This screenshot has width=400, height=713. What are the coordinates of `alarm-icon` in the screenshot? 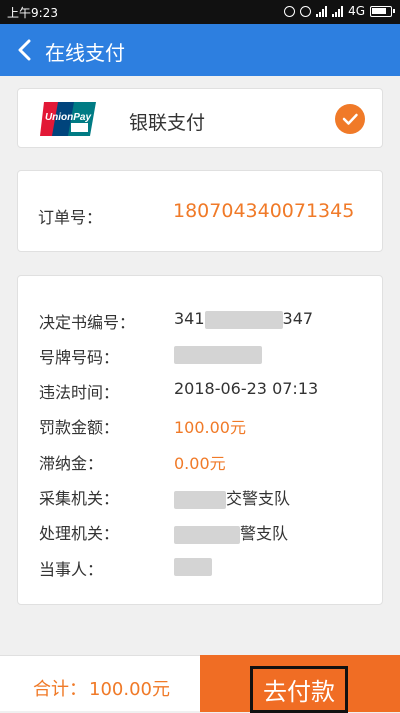 It's located at (290, 11).